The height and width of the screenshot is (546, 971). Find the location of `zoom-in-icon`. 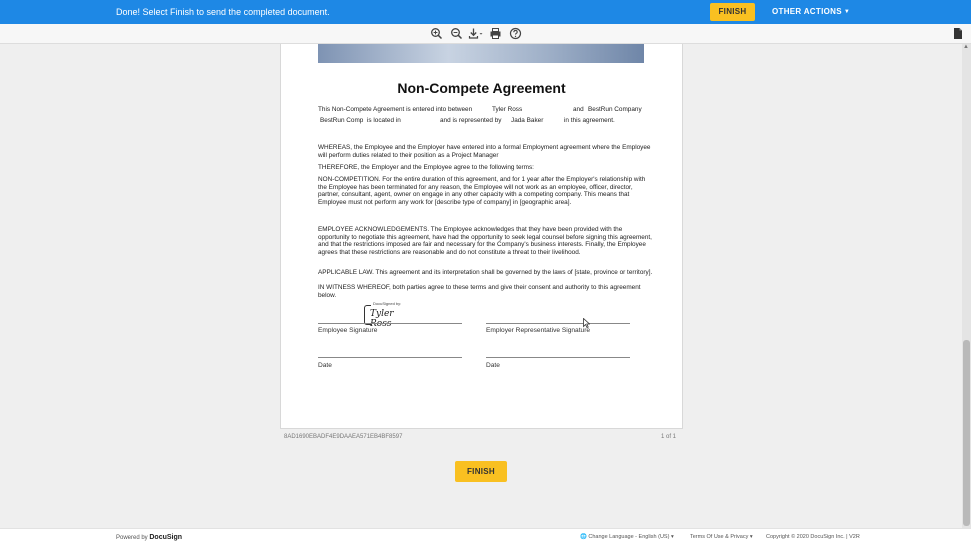

zoom-in-icon is located at coordinates (436, 33).